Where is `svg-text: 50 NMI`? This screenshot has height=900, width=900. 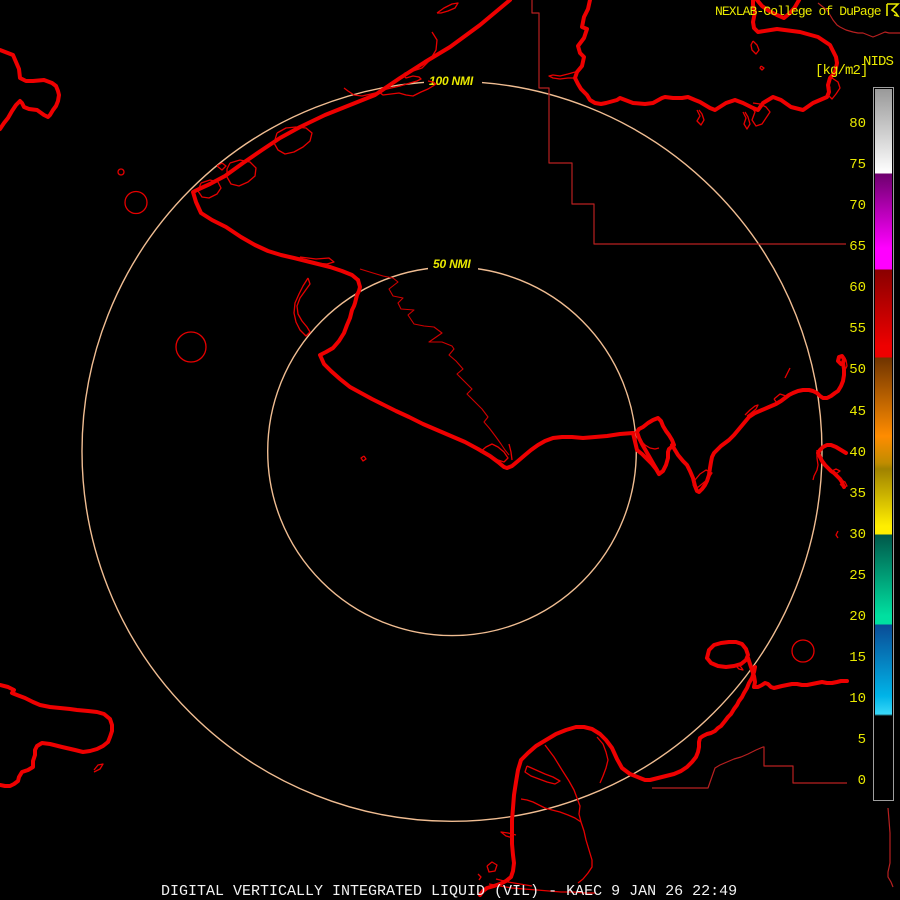 svg-text: 50 NMI is located at coordinates (452, 264).